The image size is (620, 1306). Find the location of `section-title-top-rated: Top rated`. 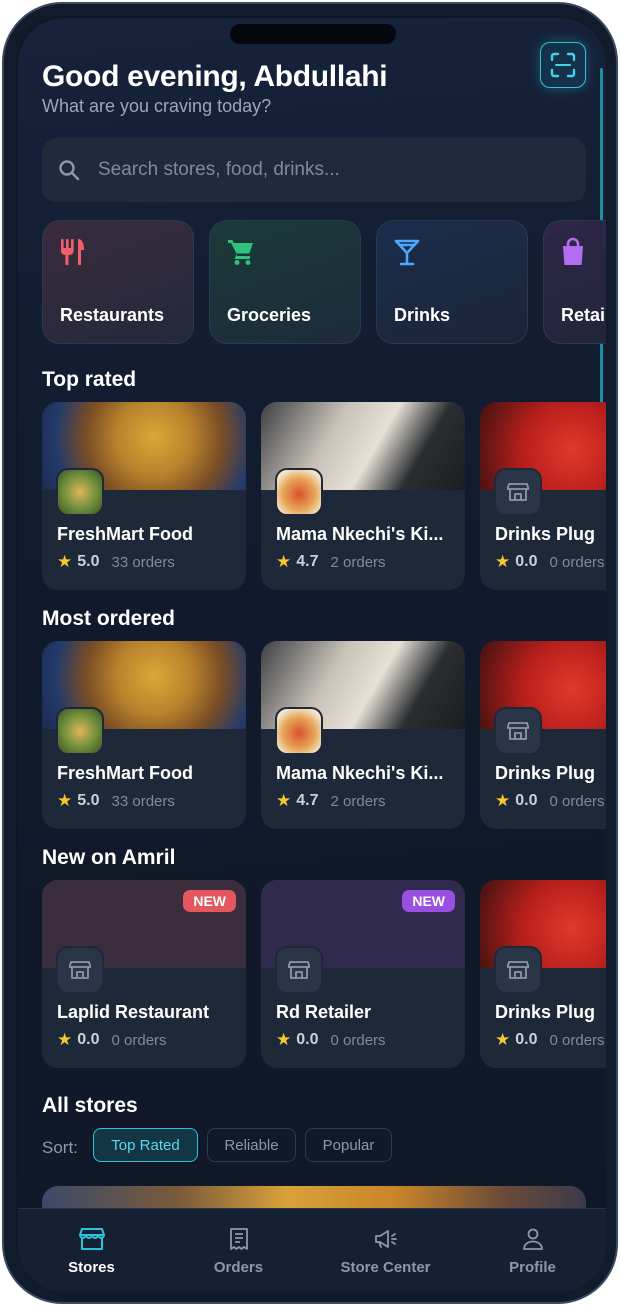

section-title-top-rated: Top rated is located at coordinates (89, 379).